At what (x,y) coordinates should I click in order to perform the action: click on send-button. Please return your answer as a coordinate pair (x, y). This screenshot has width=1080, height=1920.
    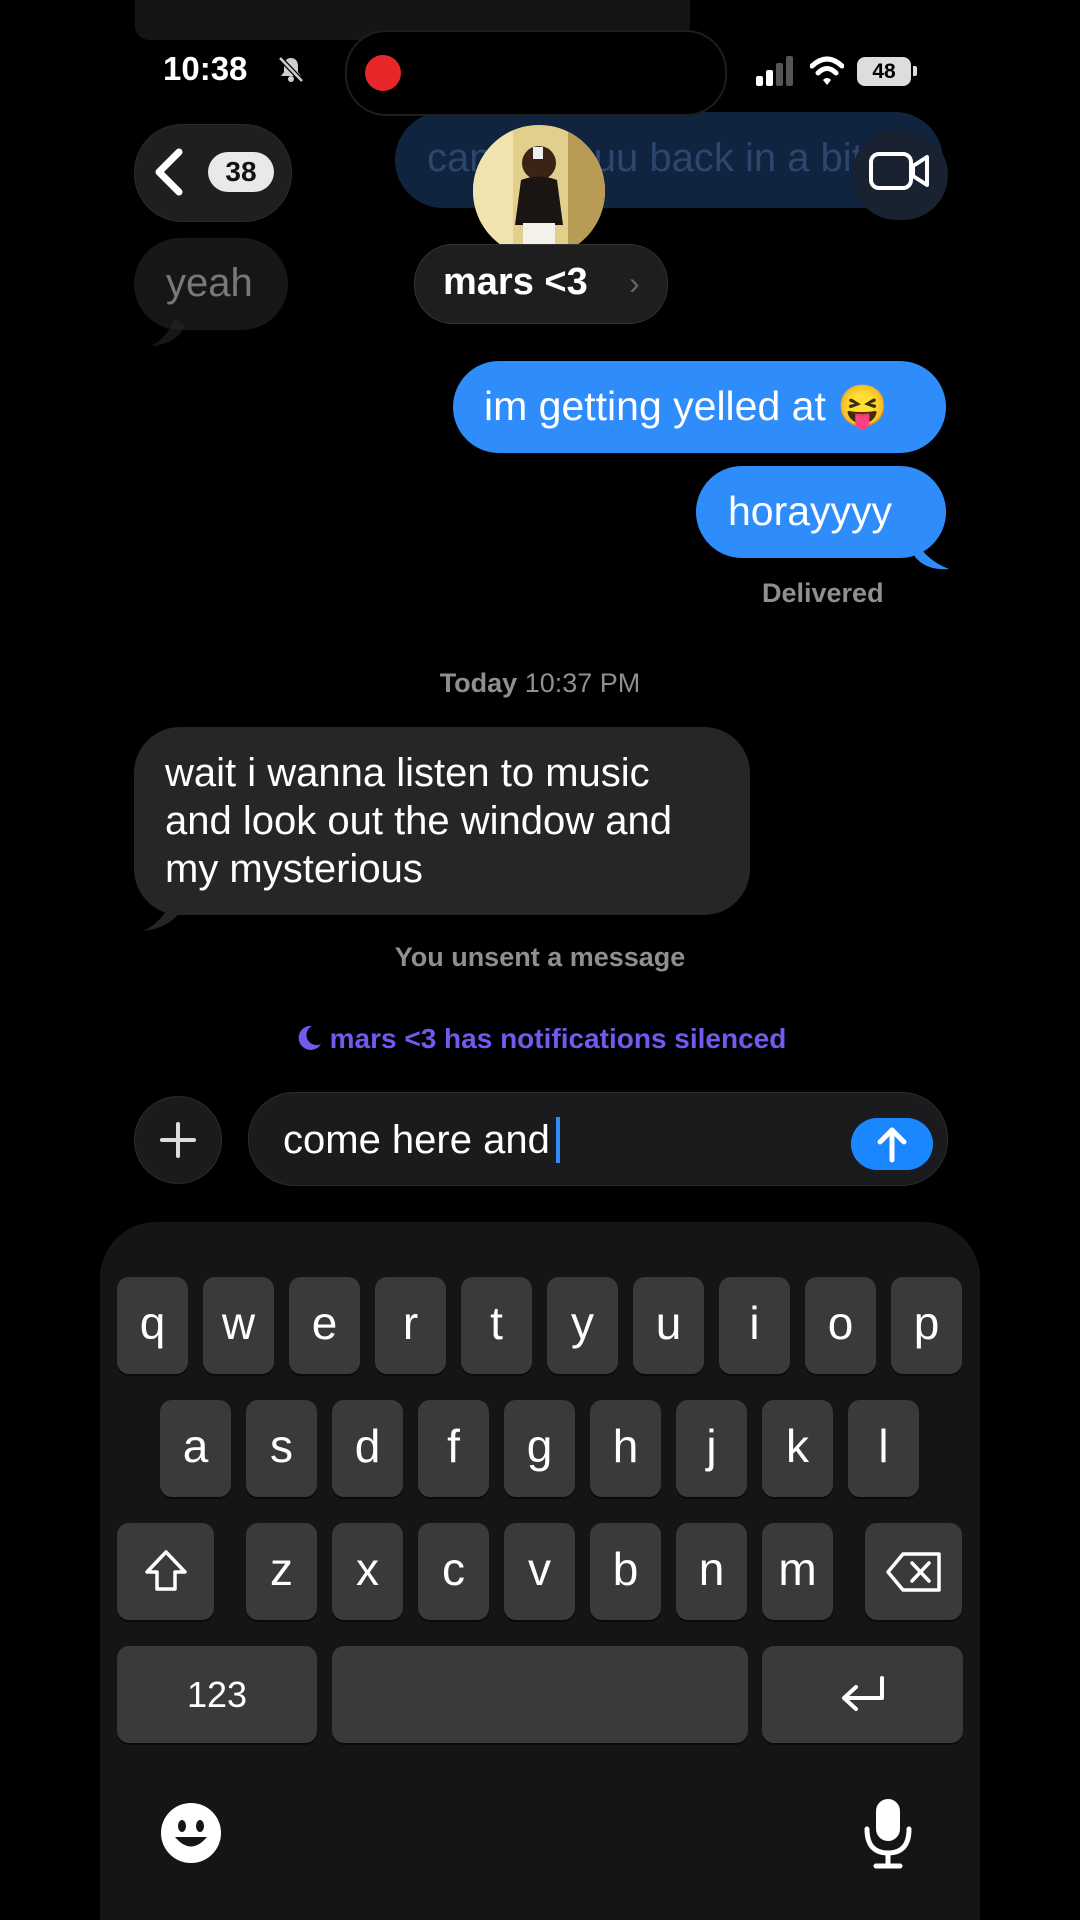
    Looking at the image, I should click on (892, 1144).